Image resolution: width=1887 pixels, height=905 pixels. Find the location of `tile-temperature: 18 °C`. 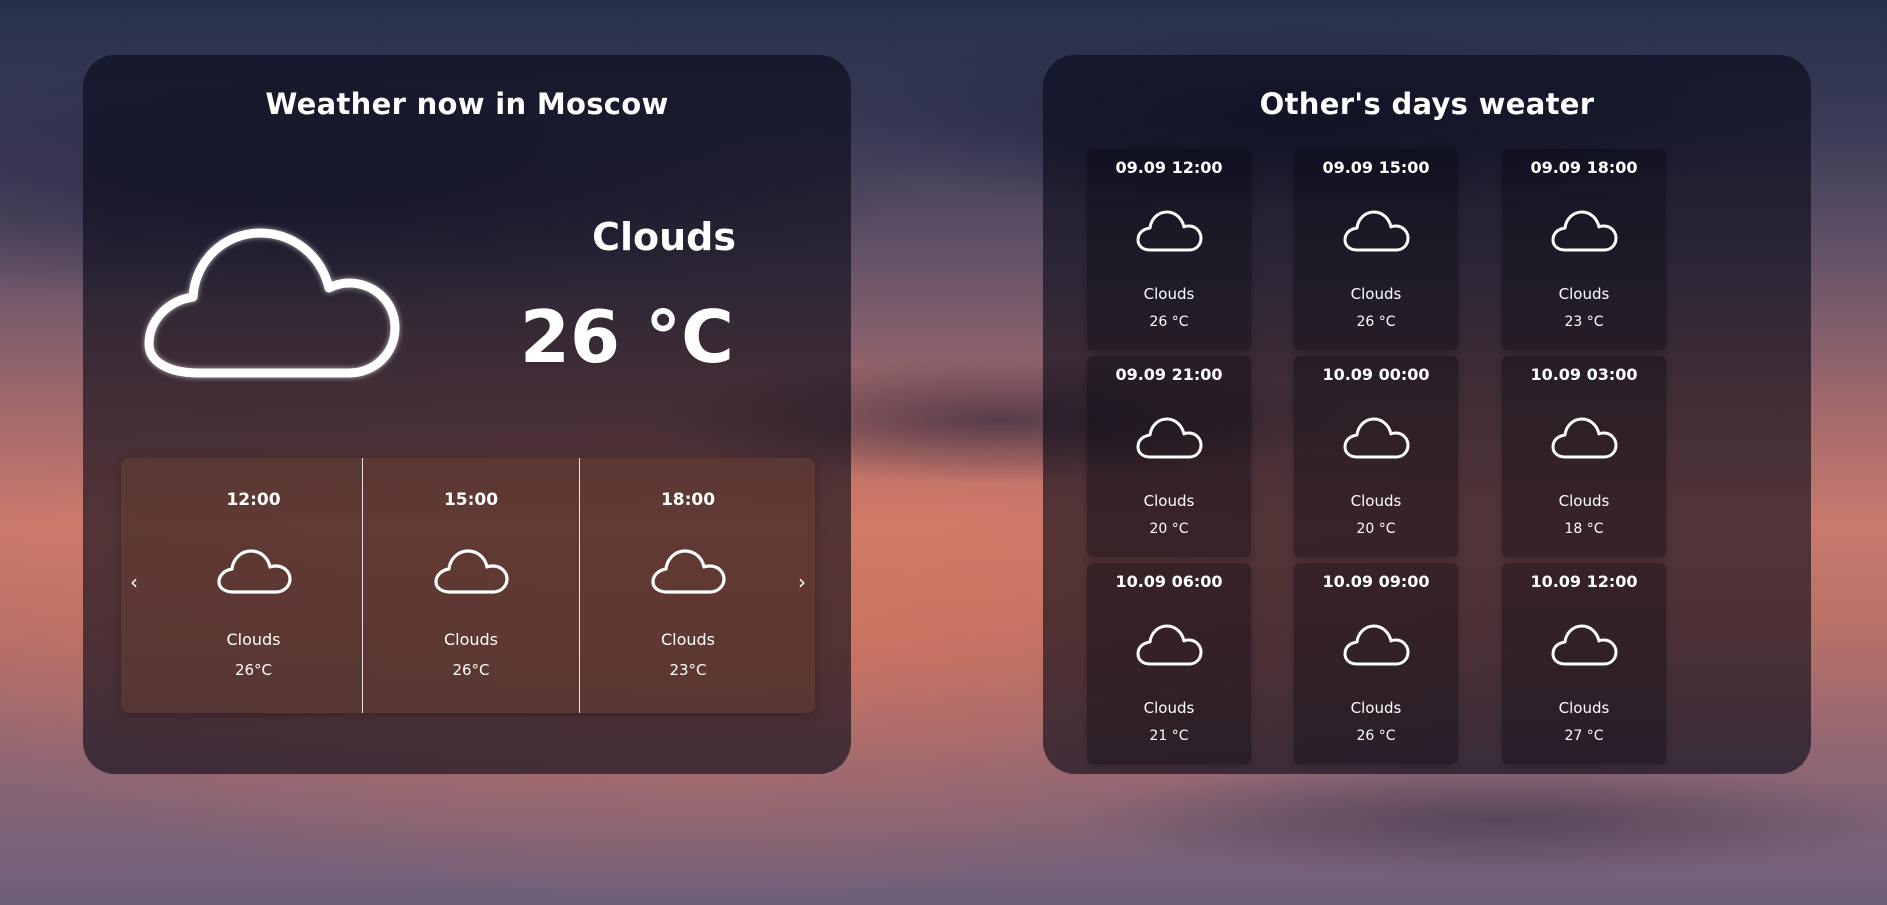

tile-temperature: 18 °C is located at coordinates (1584, 529).